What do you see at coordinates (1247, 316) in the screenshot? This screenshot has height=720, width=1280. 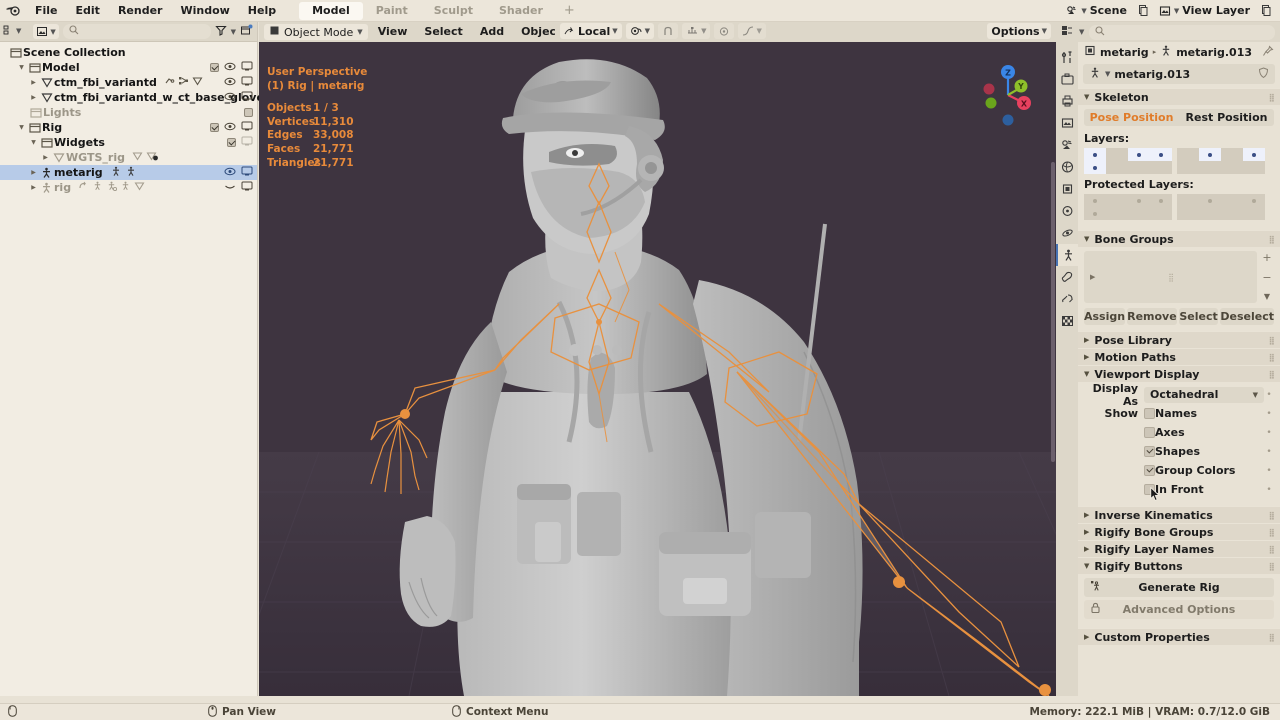 I see `deselect-button: Deselect` at bounding box center [1247, 316].